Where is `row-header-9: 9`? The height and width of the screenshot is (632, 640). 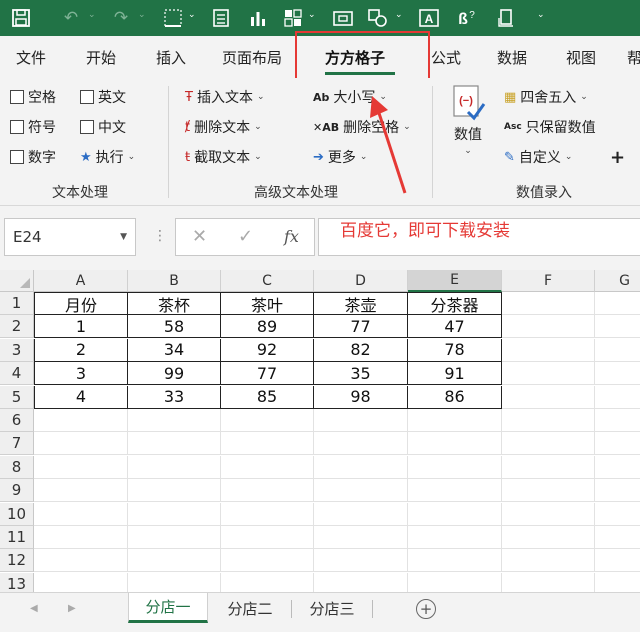
row-header-9: 9 is located at coordinates (17, 491).